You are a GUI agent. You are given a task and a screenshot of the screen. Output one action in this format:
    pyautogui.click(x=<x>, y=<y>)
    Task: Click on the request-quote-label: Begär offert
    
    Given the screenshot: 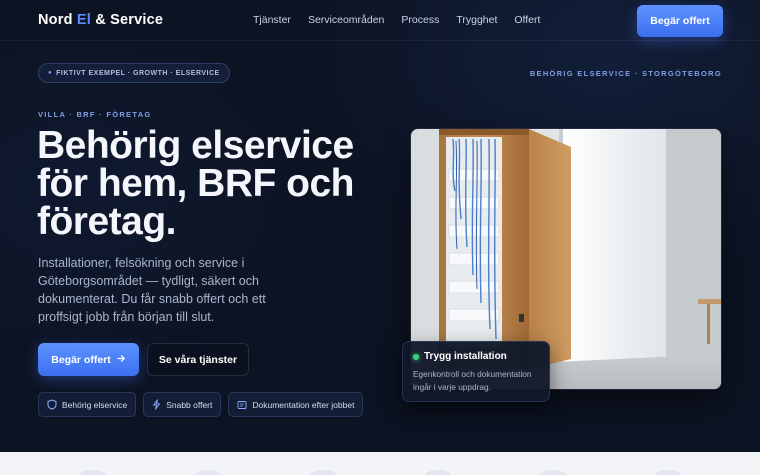 What is the action you would take?
    pyautogui.click(x=81, y=359)
    